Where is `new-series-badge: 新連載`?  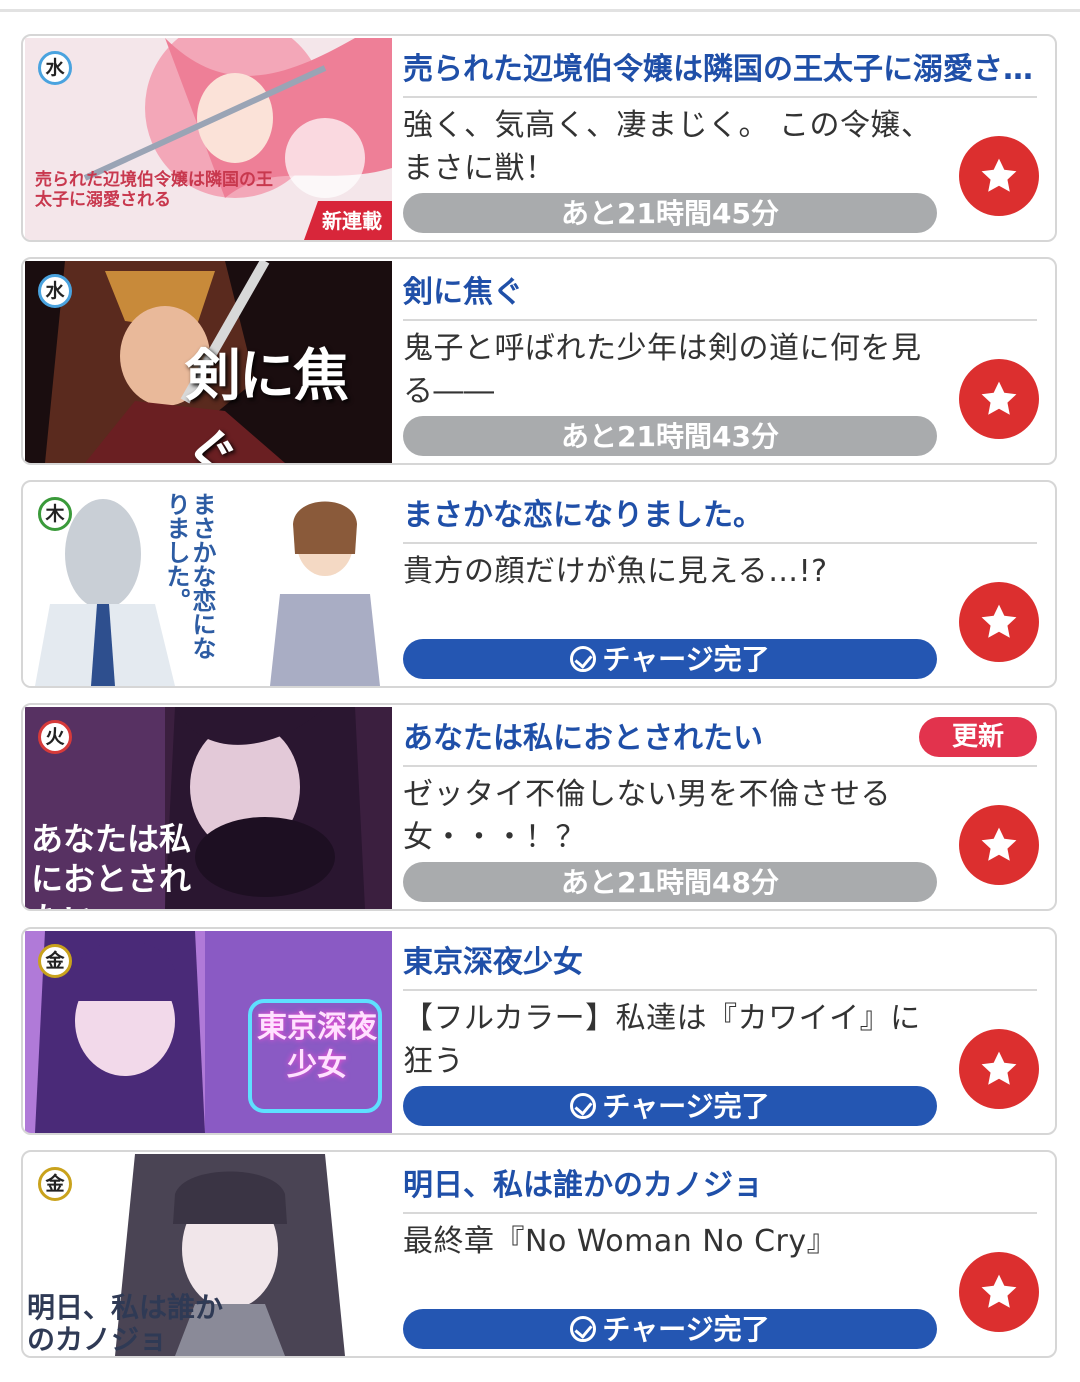
new-series-badge: 新連載 is located at coordinates (348, 220).